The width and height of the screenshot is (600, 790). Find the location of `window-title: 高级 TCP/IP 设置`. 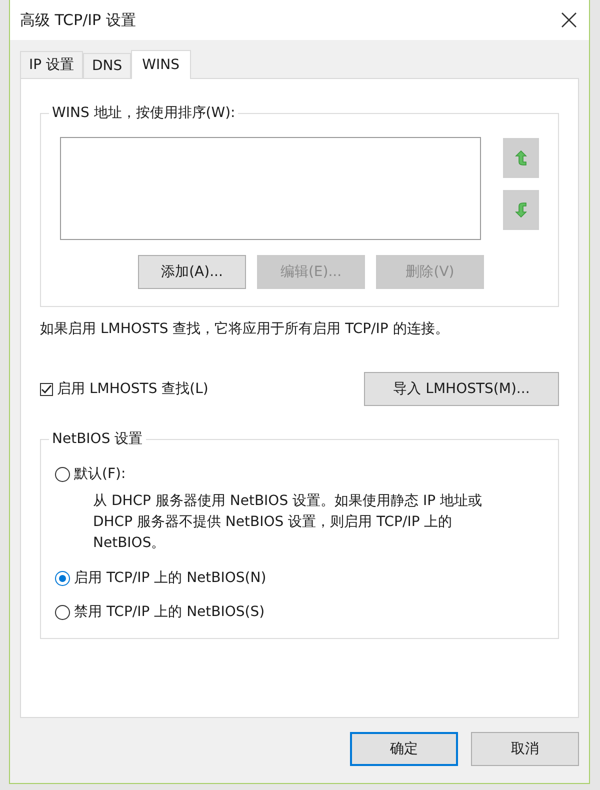

window-title: 高级 TCP/IP 设置 is located at coordinates (78, 20).